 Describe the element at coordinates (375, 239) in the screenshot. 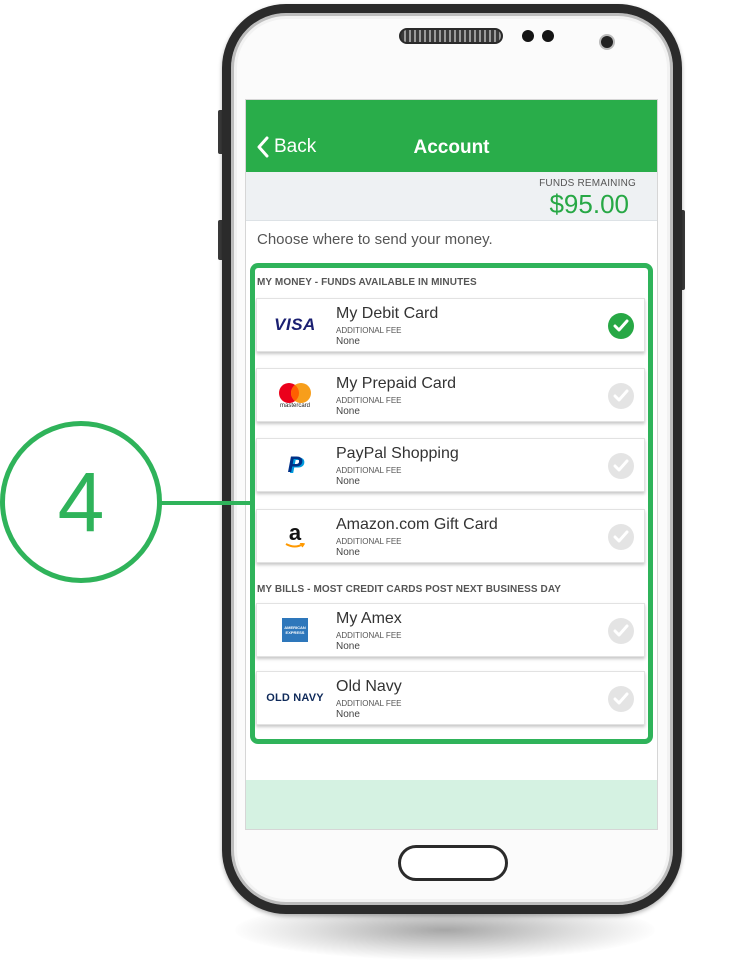

I see `instruction-text: Choose where to send your money.` at that location.